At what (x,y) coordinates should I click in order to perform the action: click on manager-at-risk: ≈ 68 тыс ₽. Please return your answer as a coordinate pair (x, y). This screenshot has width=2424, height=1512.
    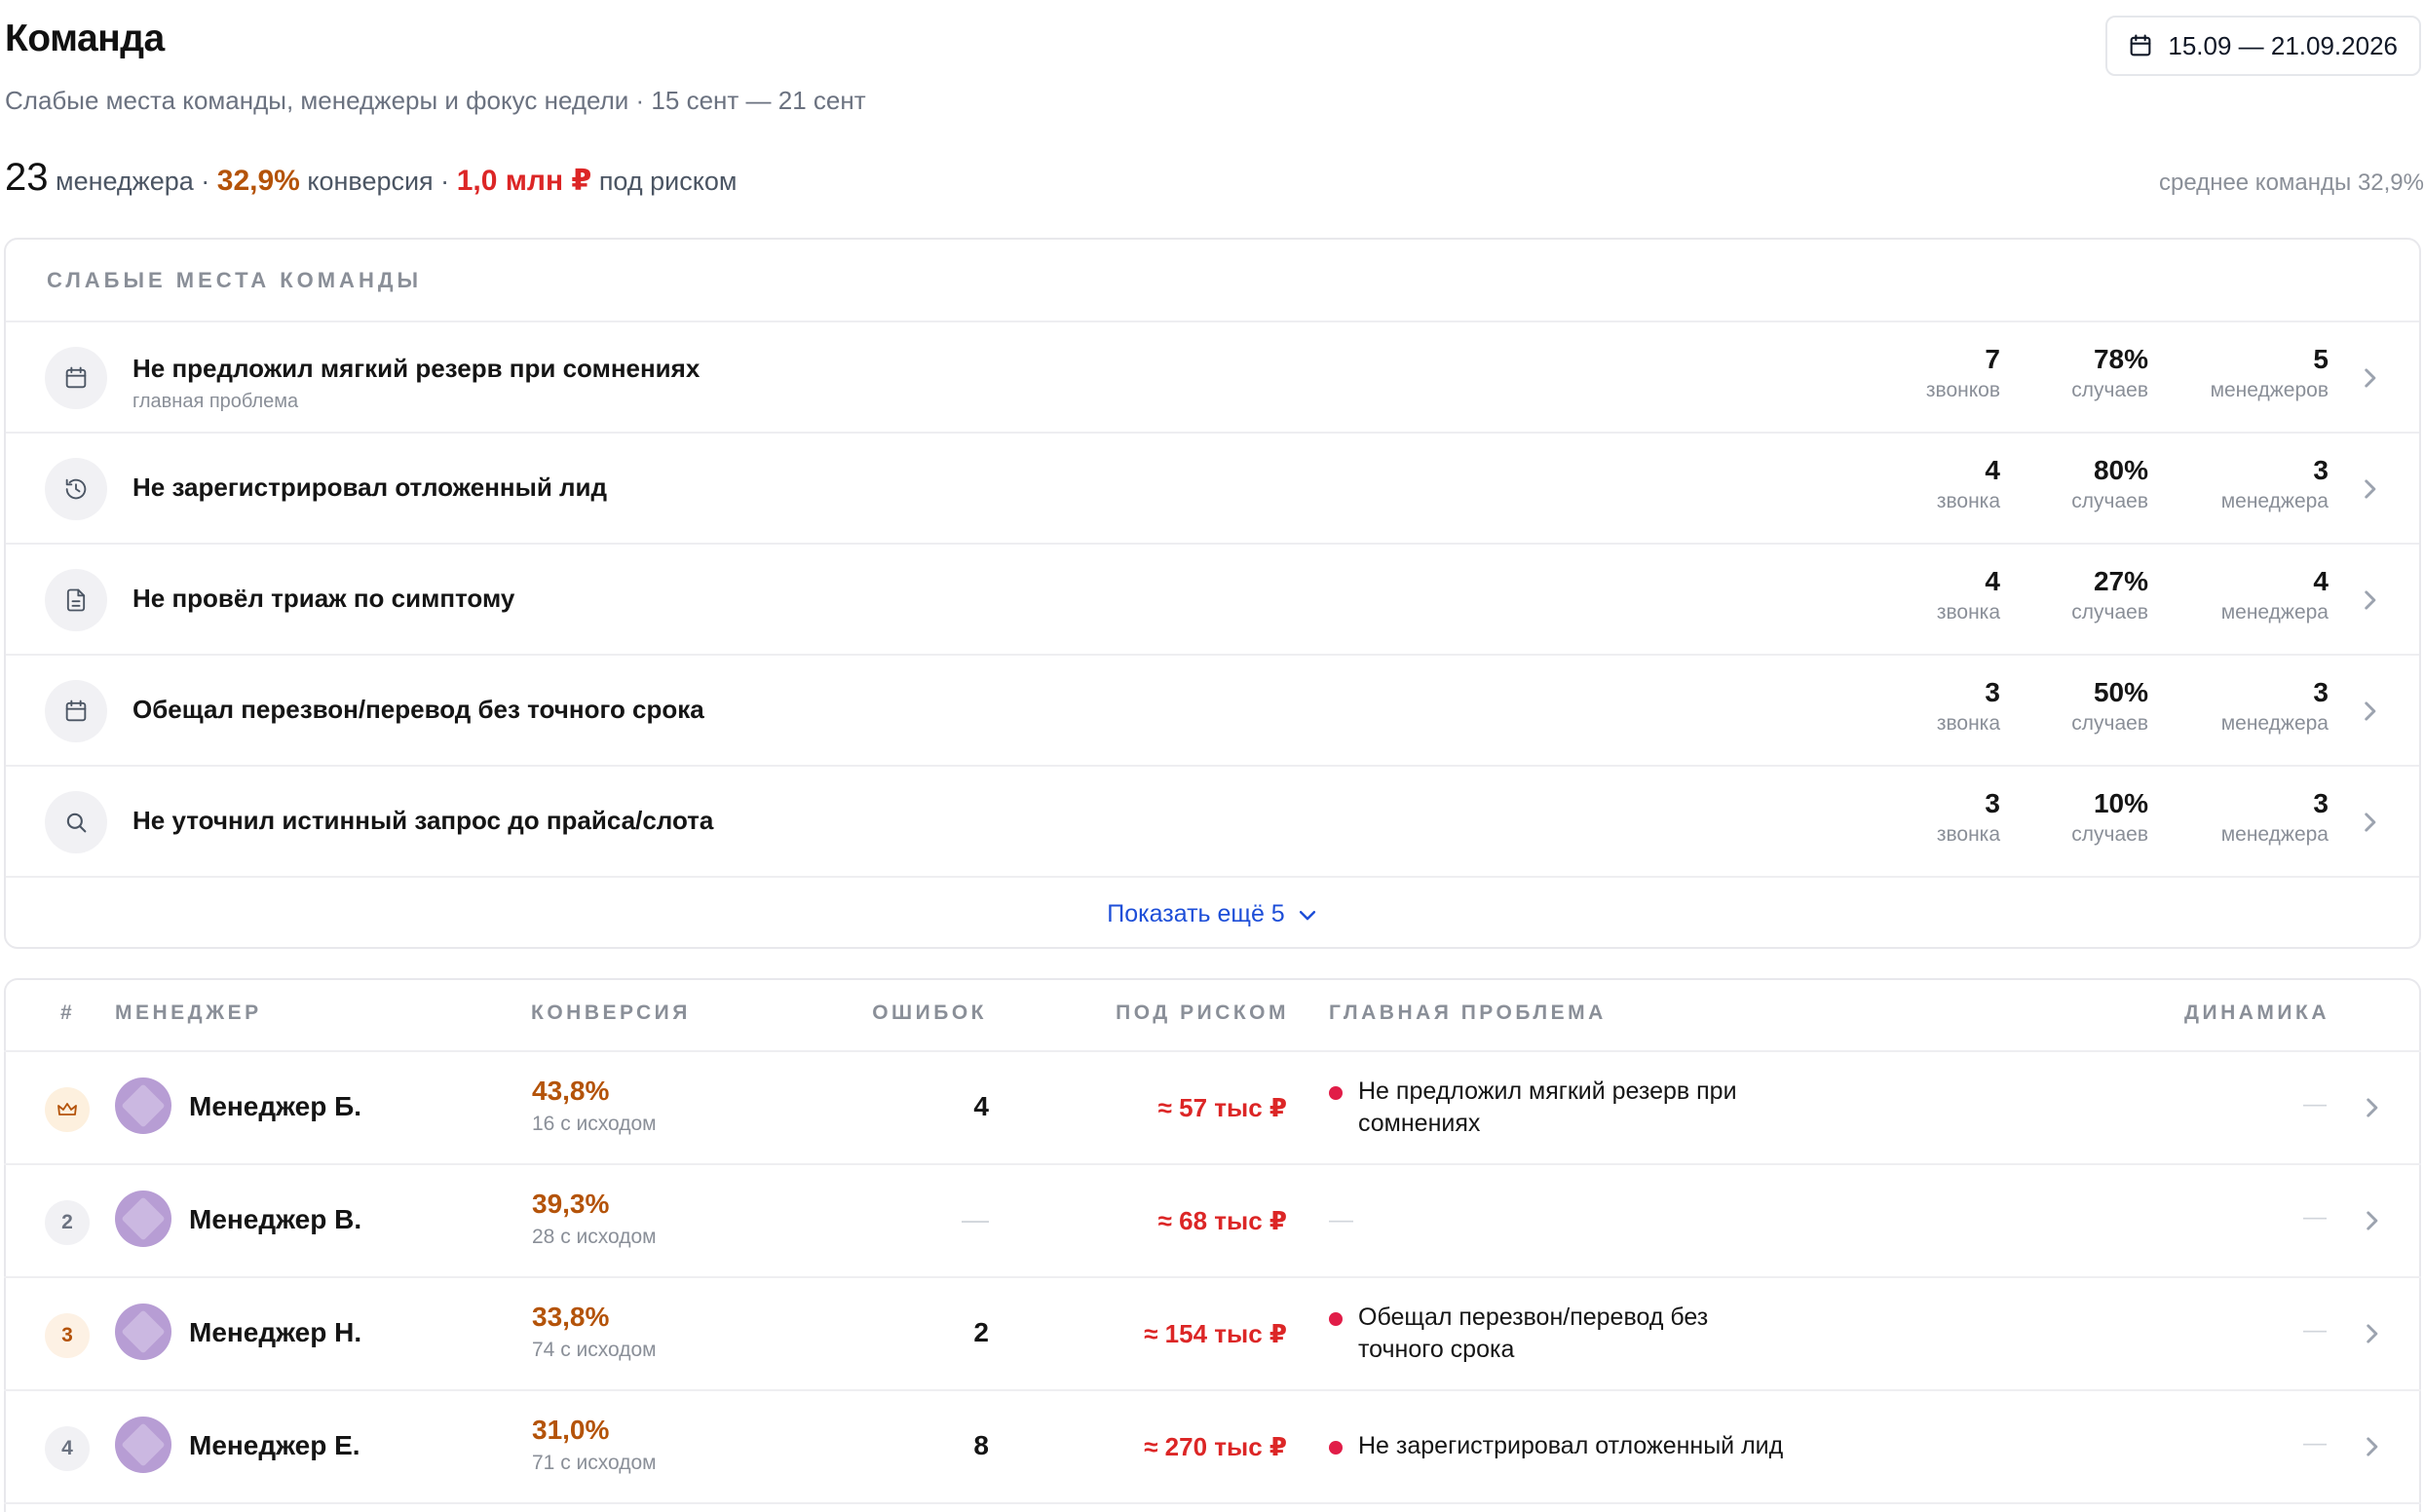
    Looking at the image, I should click on (1222, 1220).